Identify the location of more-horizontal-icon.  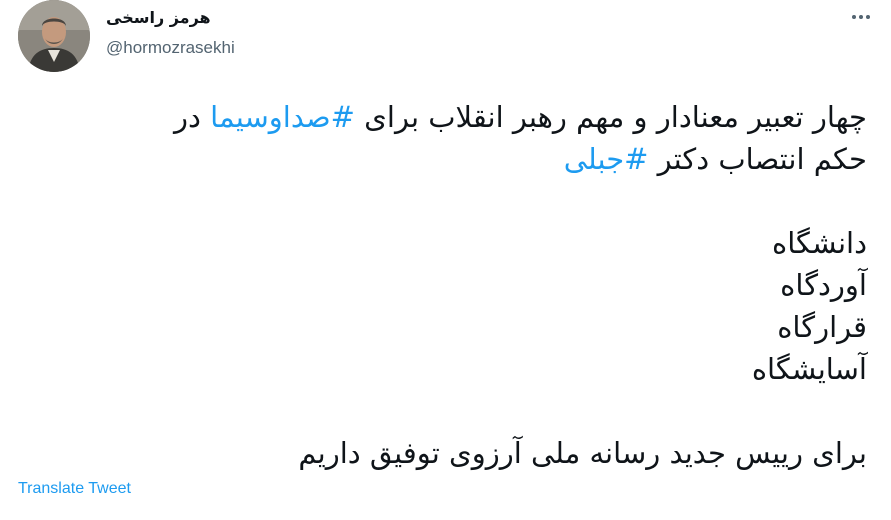
(861, 17).